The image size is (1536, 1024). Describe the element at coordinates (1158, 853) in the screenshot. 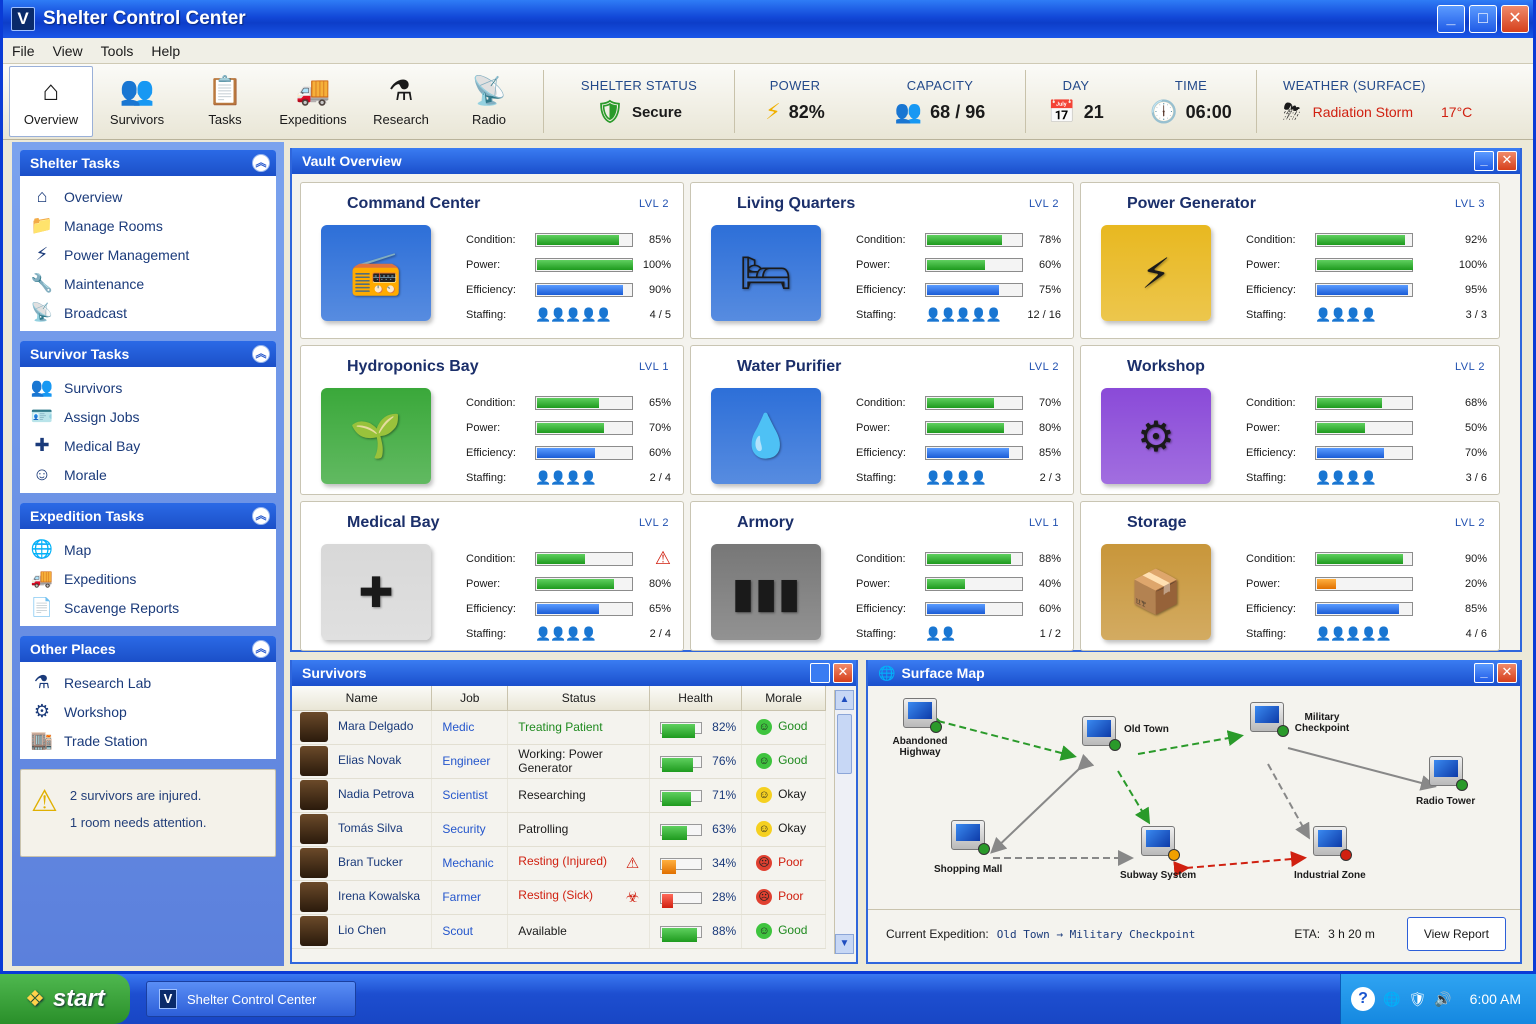

I see `map-node-subway-system: Subway System` at that location.